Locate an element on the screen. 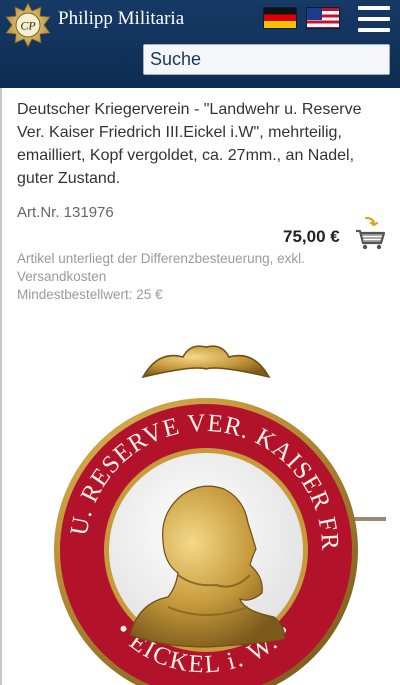  page-border is located at coordinates (1, 386).